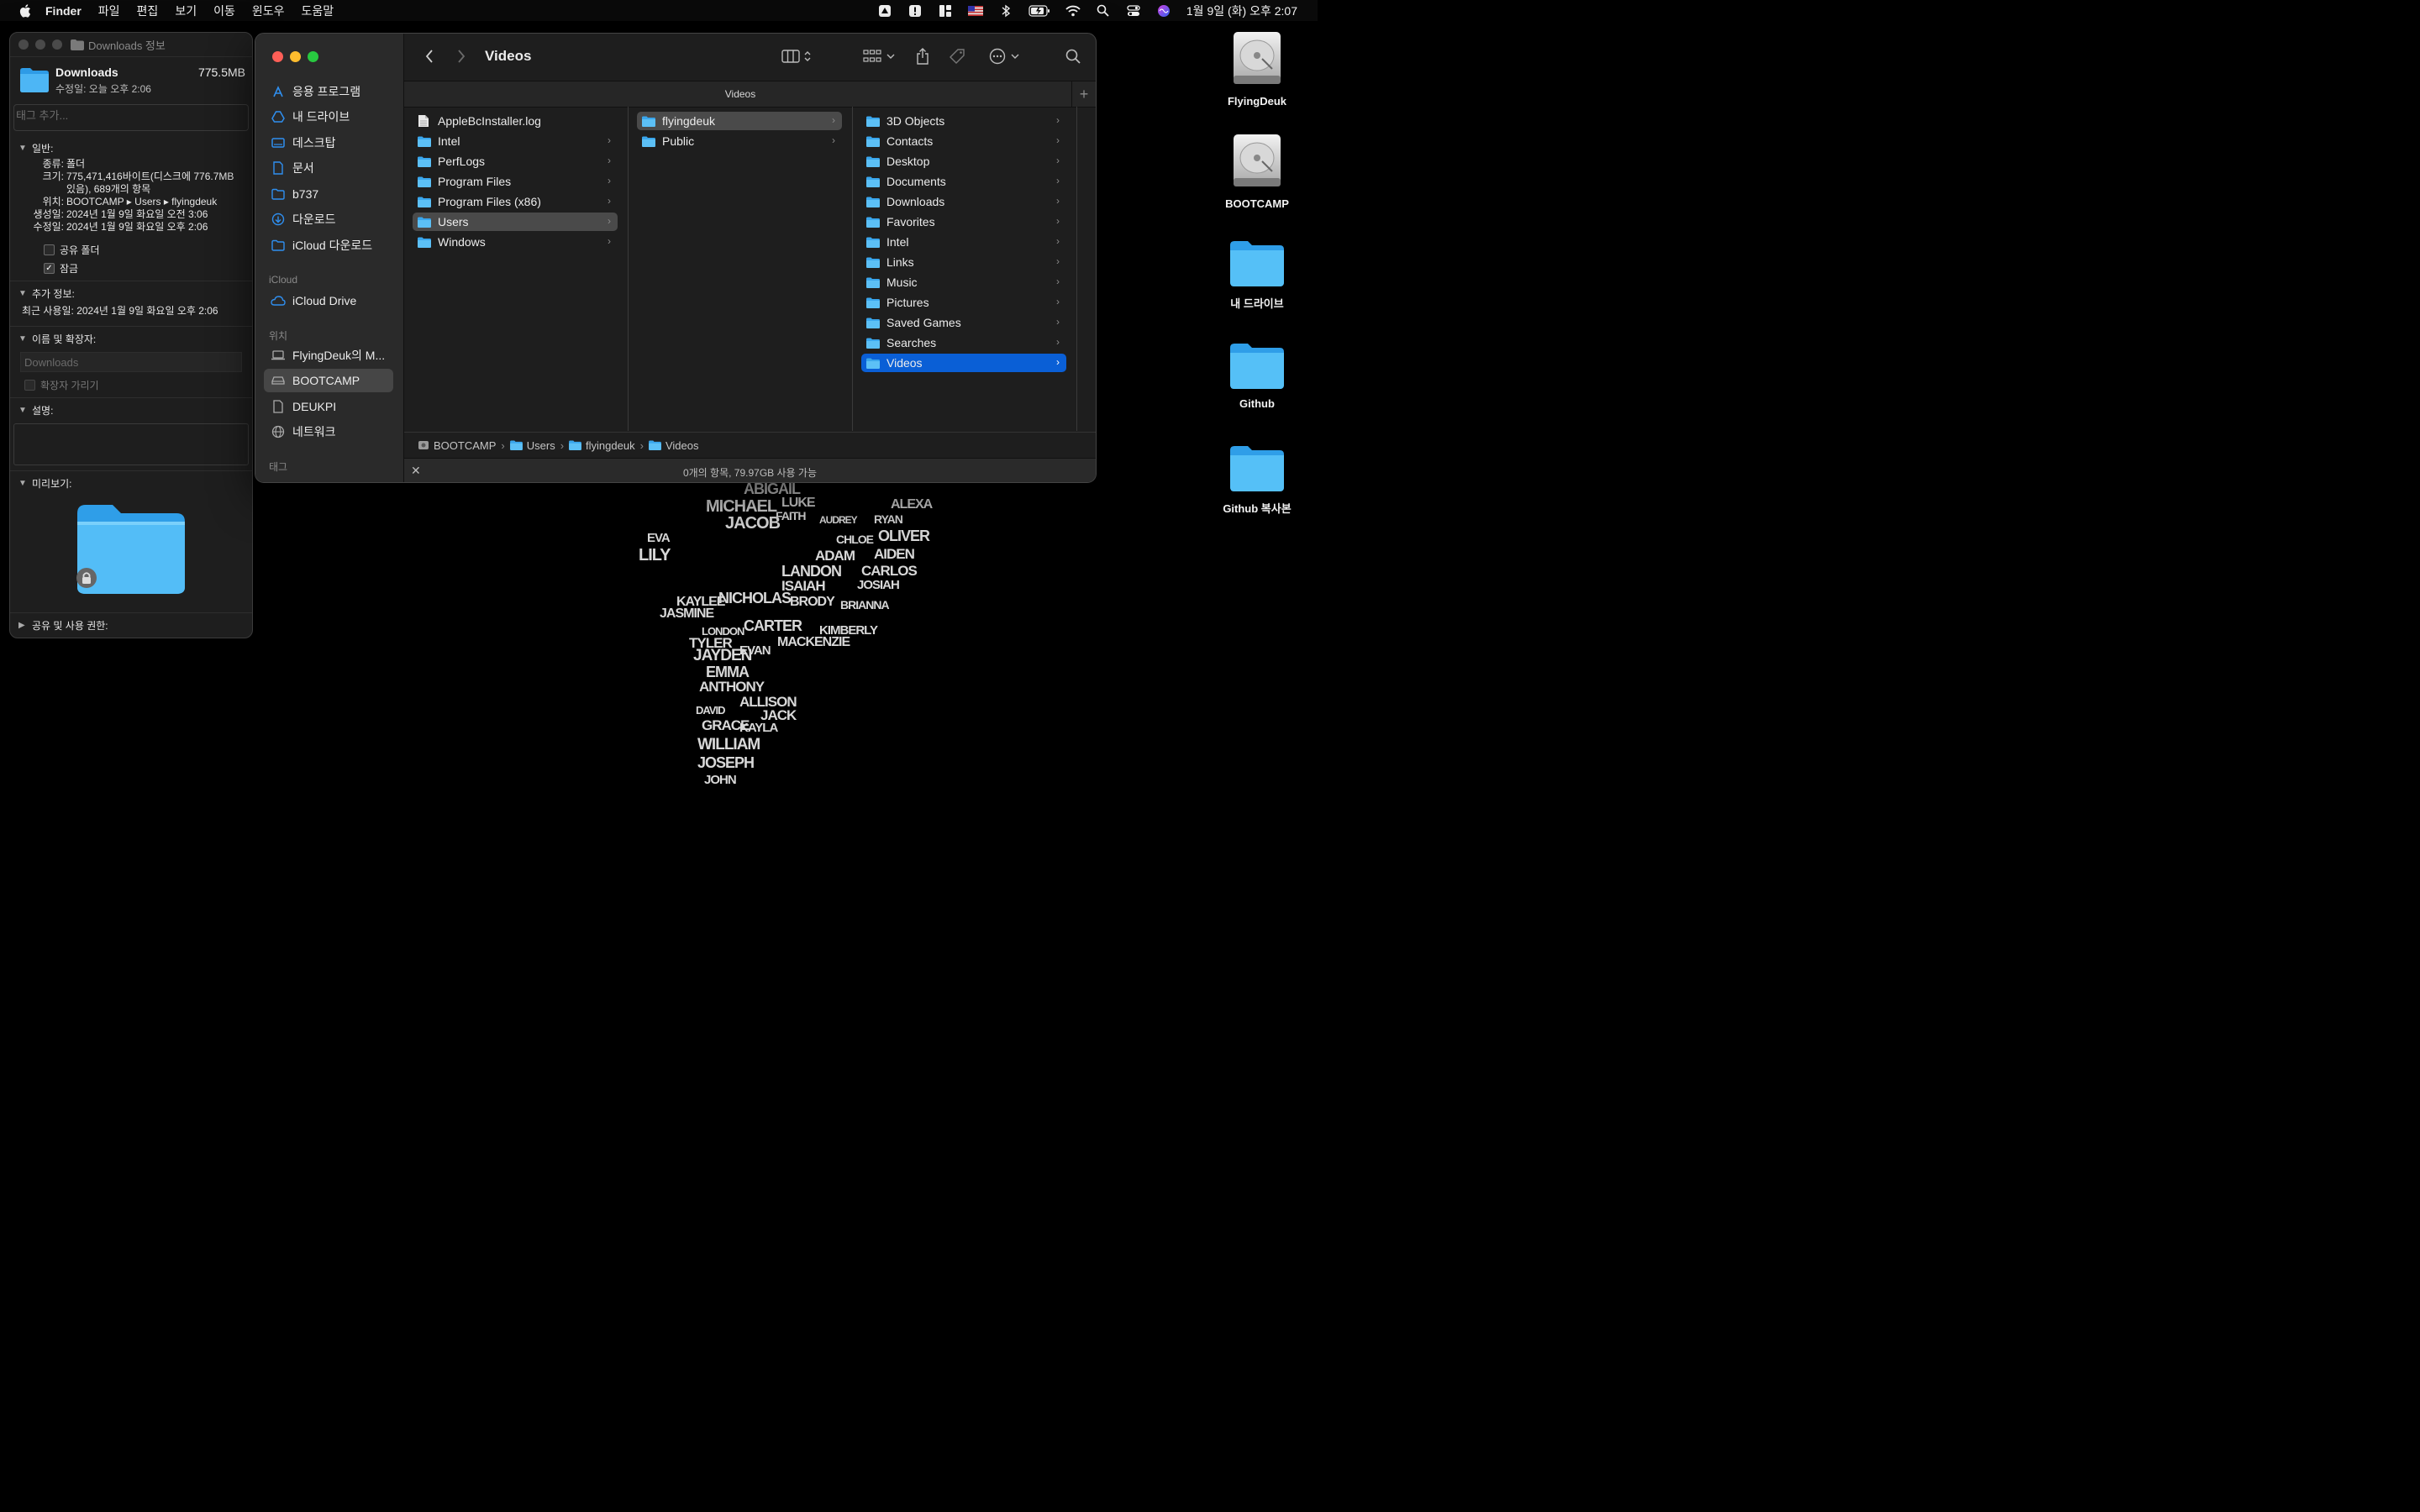 This screenshot has height=1512, width=2420. What do you see at coordinates (64, 11) in the screenshot?
I see `menu-finder: Finder` at bounding box center [64, 11].